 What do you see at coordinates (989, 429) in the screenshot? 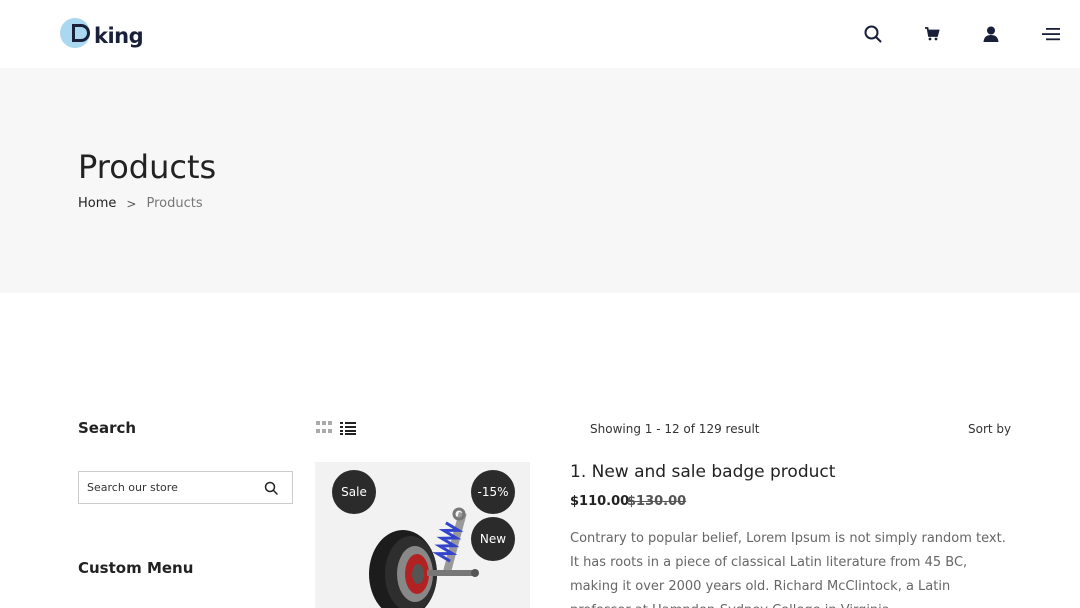
I see `sort-by-dropdown: Sort by` at bounding box center [989, 429].